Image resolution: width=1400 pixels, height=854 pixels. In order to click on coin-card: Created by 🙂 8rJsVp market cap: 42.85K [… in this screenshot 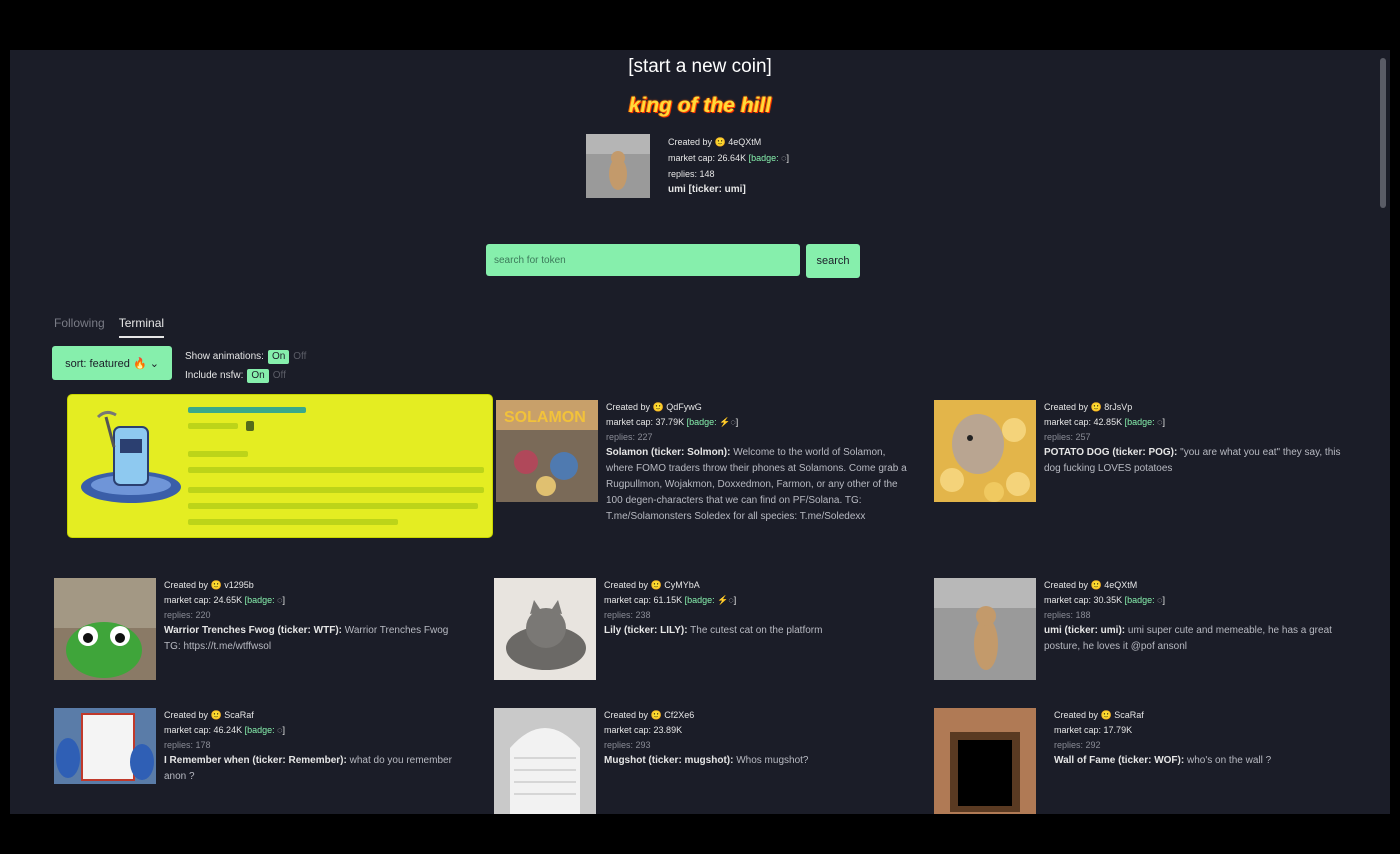, I will do `click(1144, 451)`.